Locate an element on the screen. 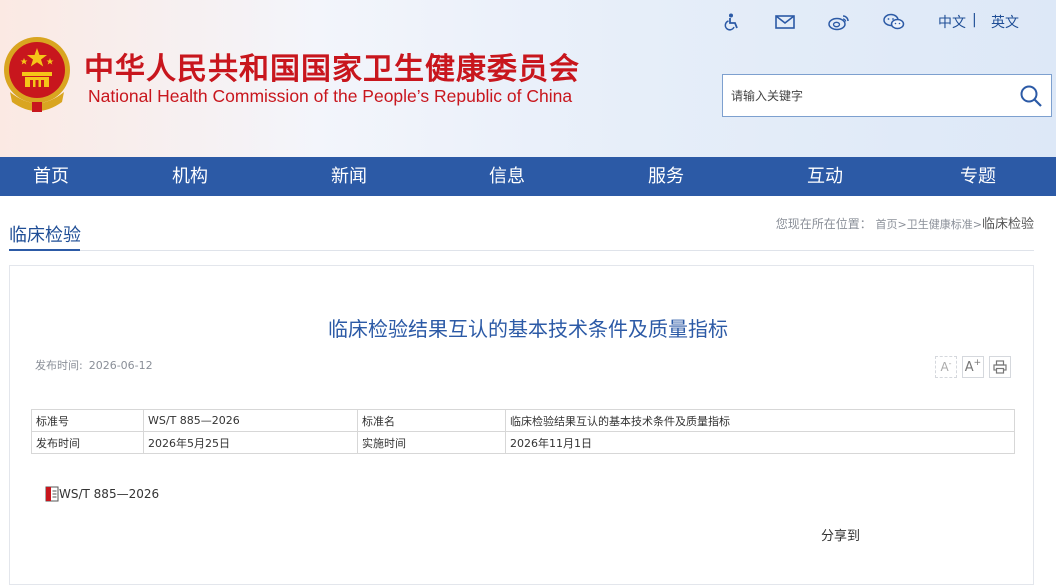 The width and height of the screenshot is (1056, 585). table-cell: 2026年11月1日 is located at coordinates (760, 442).